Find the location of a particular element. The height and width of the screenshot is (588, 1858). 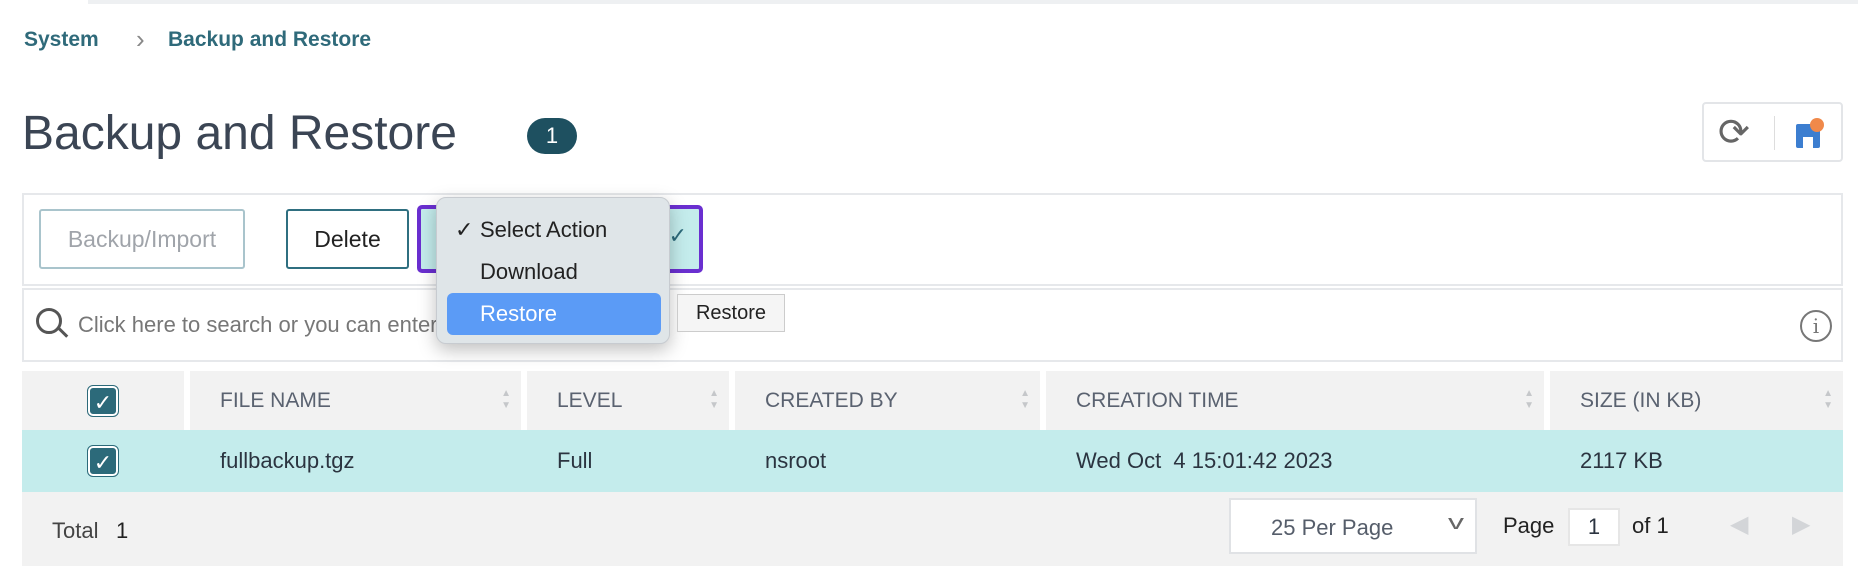

row-checkbox-cell: ✓ is located at coordinates (103, 461).